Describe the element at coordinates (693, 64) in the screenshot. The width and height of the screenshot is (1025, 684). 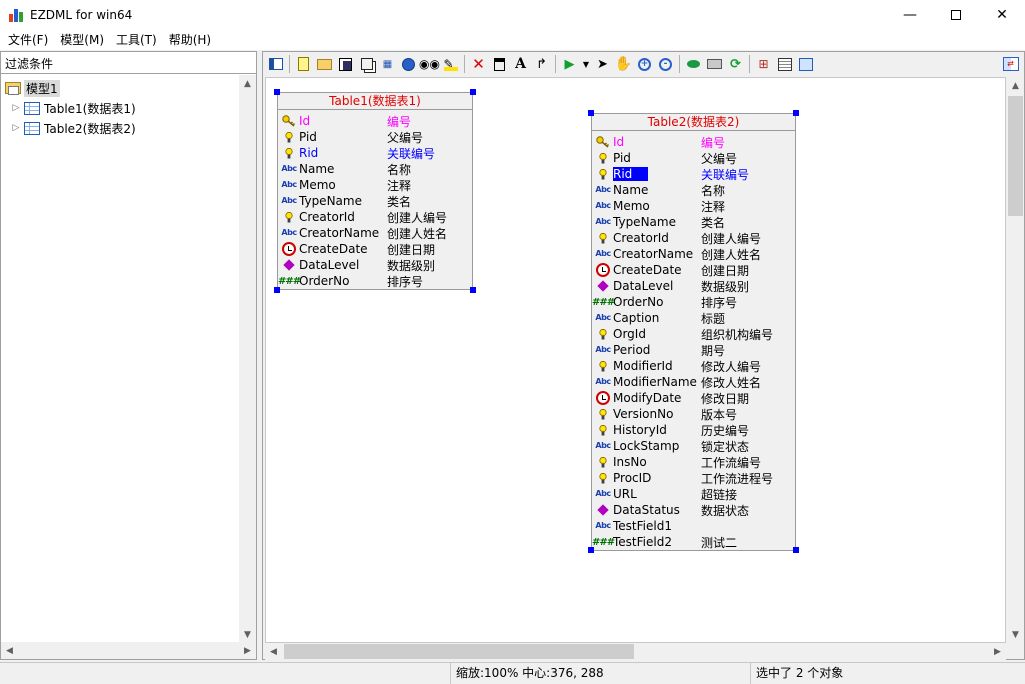
I see `view-button` at that location.